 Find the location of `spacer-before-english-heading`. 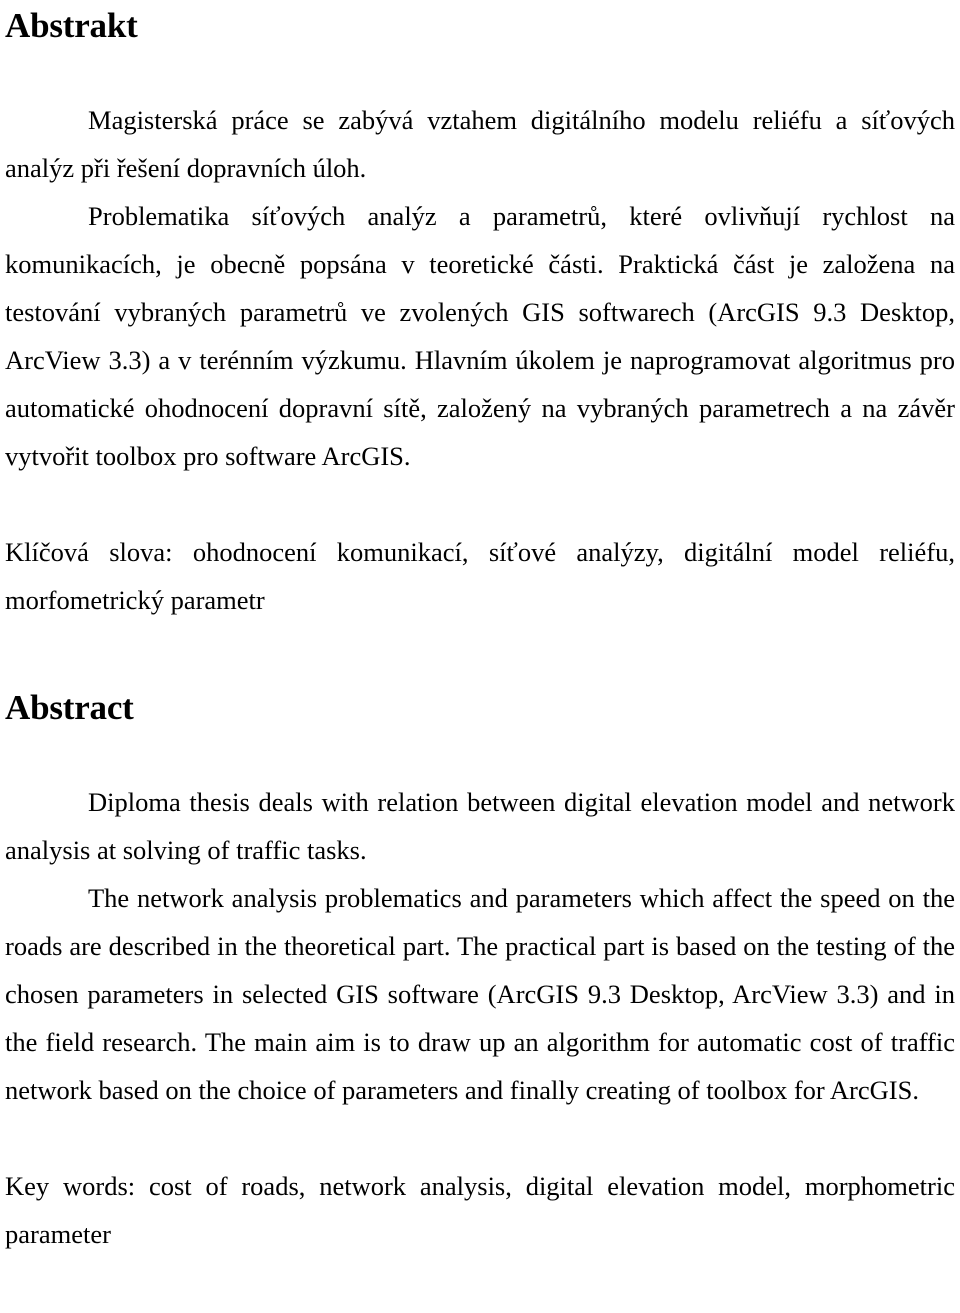

spacer-before-english-heading is located at coordinates (480, 654).